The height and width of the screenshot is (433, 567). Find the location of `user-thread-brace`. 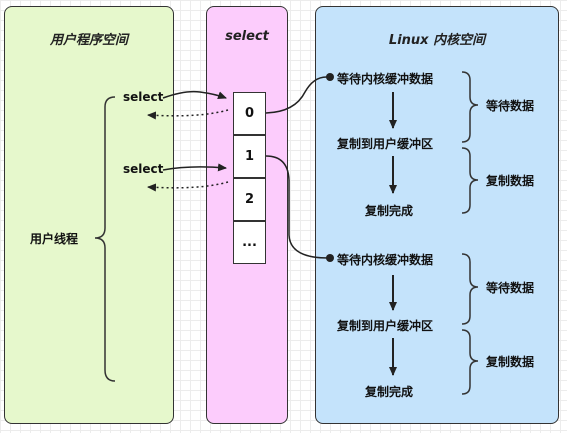

user-thread-brace is located at coordinates (105, 239).